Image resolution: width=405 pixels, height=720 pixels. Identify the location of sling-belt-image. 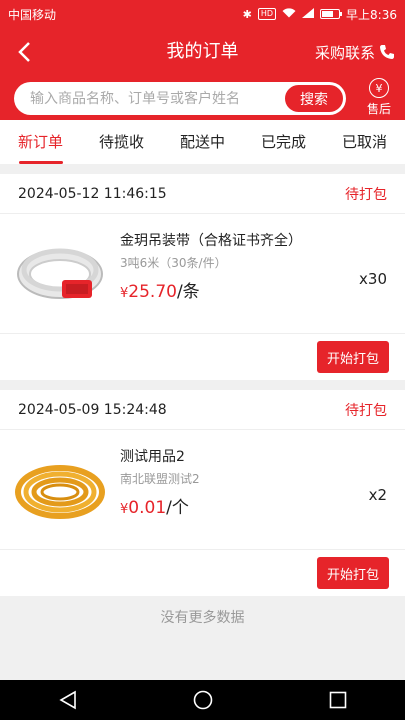
(60, 273).